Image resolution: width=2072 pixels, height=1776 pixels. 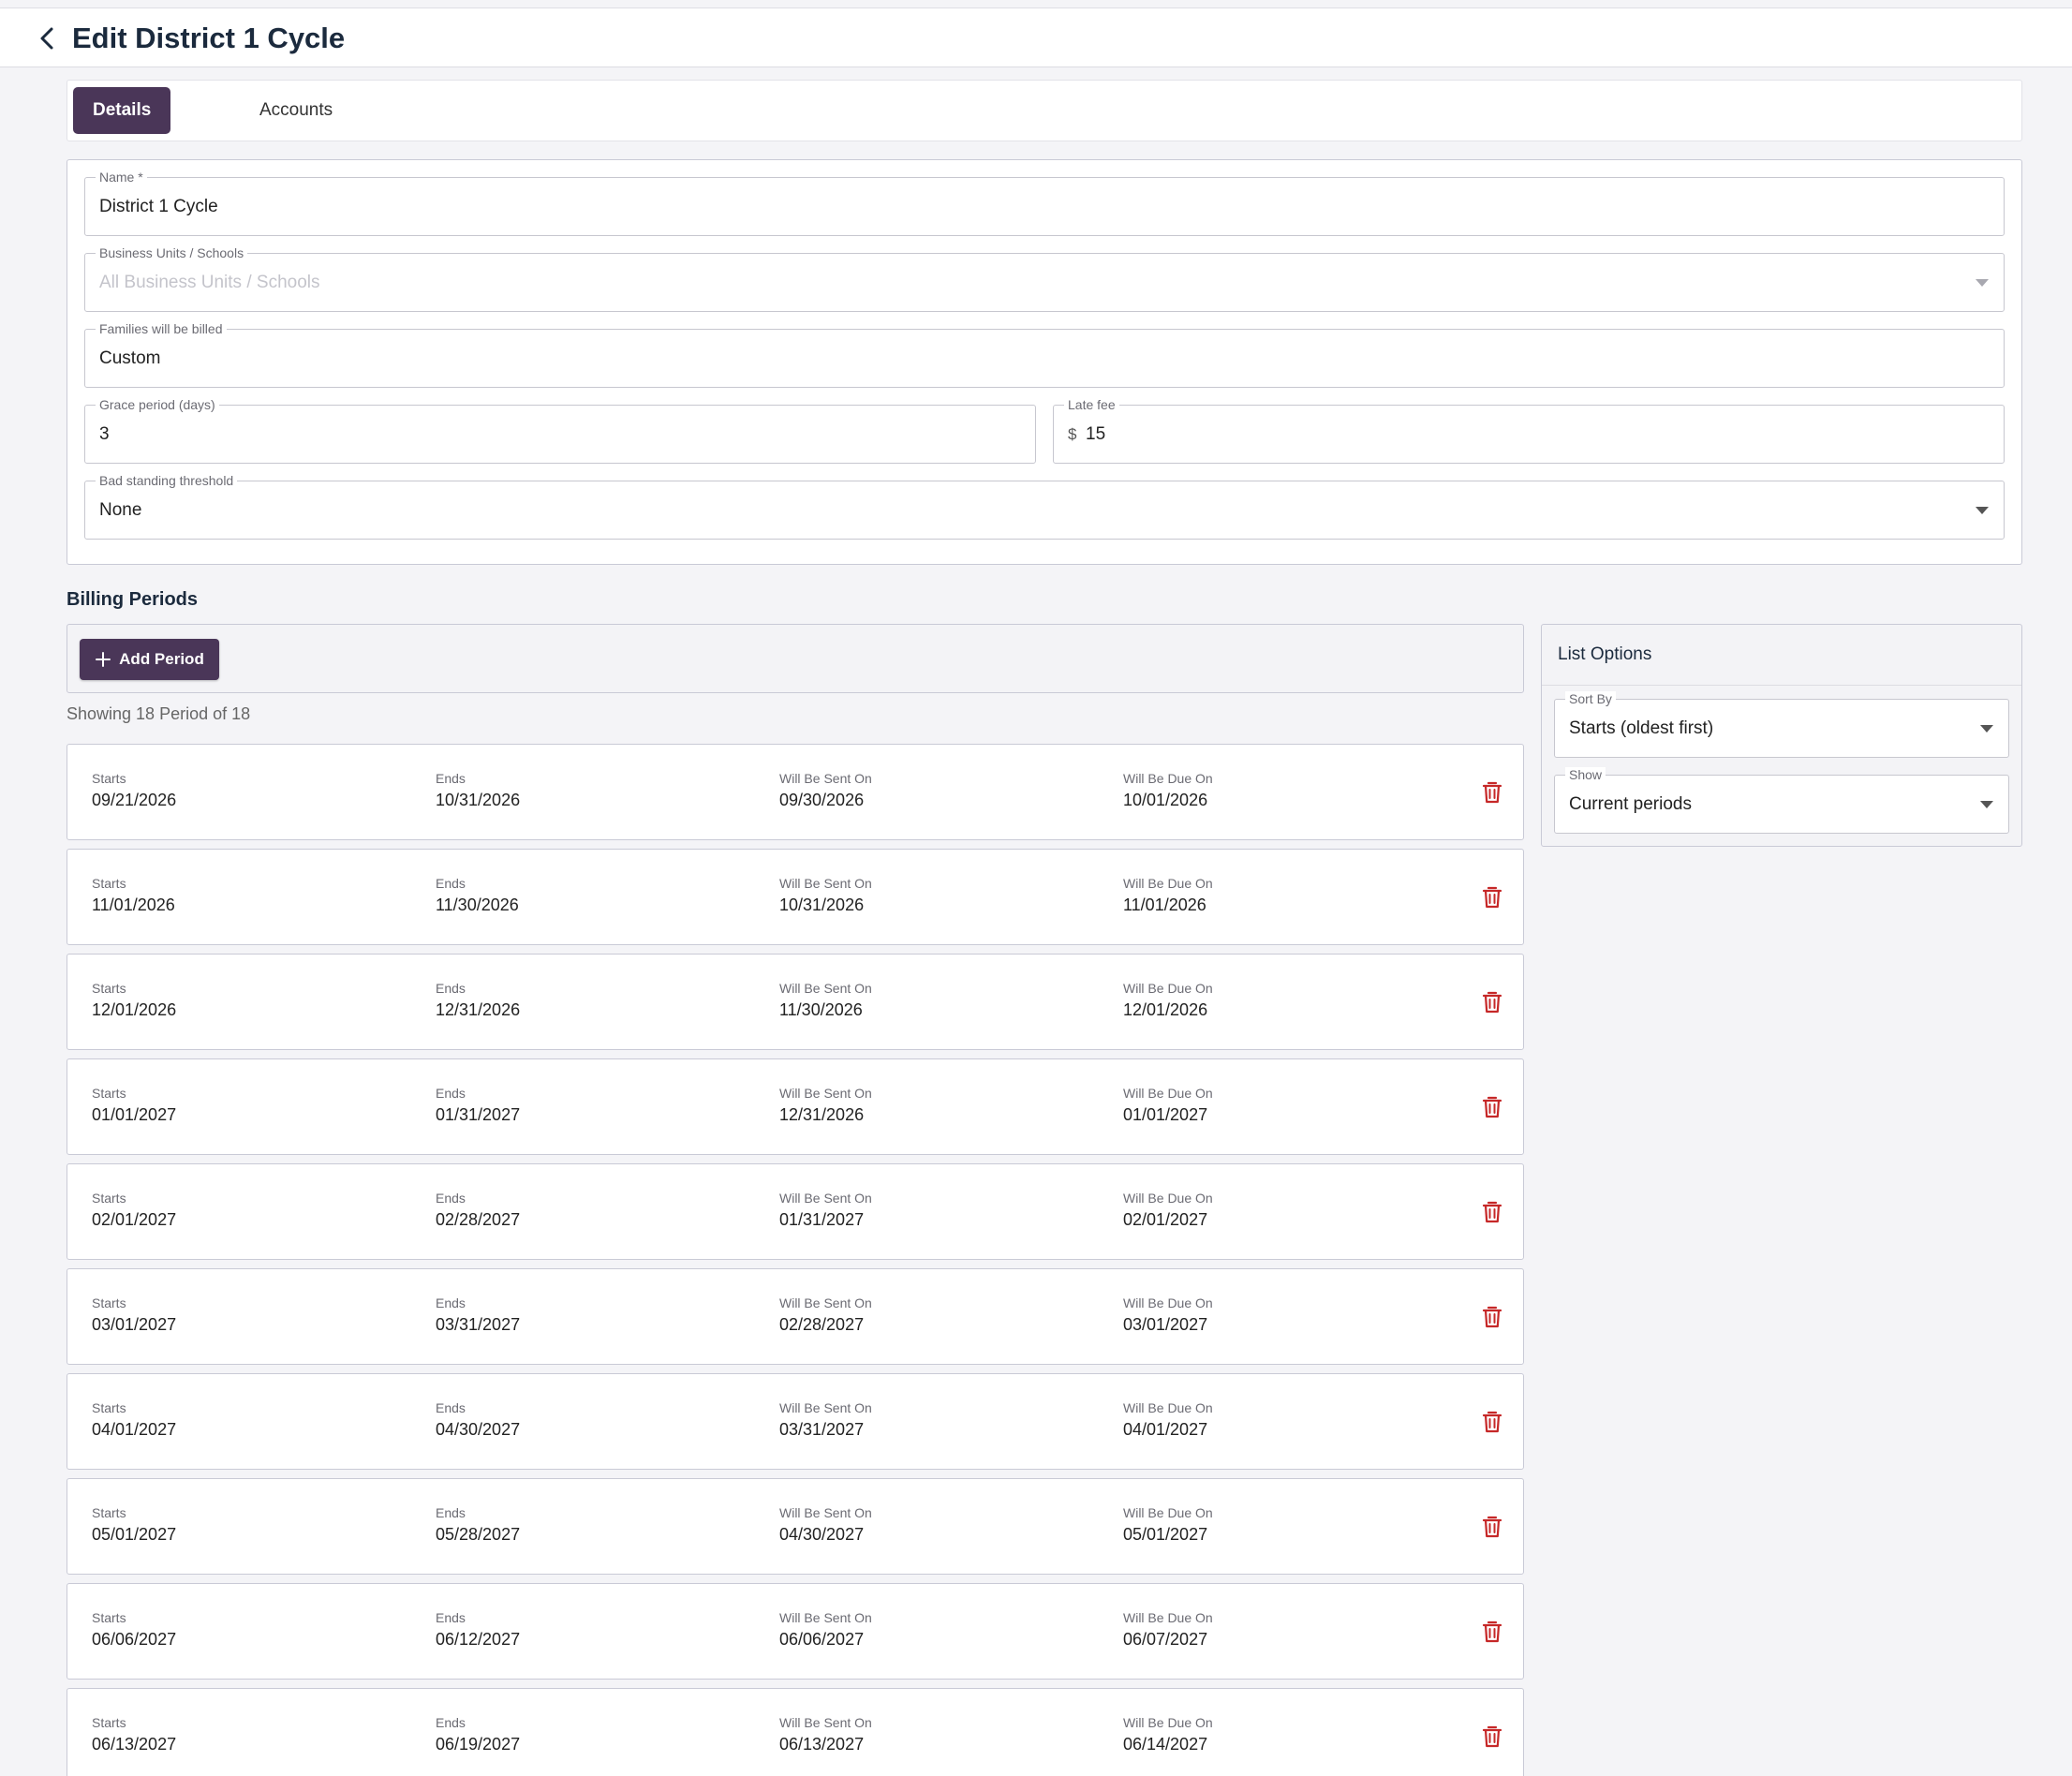 I want to click on due-date-value: 10/01/2026, so click(x=1165, y=800).